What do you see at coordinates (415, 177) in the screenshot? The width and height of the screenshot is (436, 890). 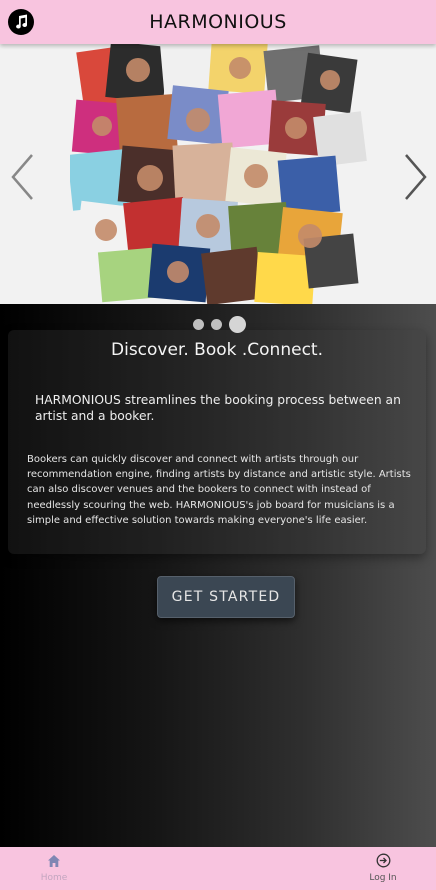 I see `chevron-right-icon` at bounding box center [415, 177].